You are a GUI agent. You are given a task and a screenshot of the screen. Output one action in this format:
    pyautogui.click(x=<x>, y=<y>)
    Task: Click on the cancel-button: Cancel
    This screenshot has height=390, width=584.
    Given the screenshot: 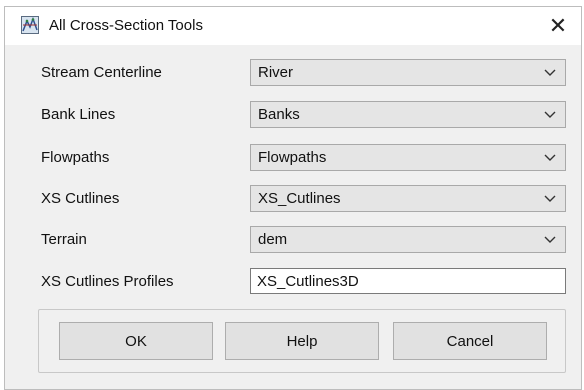 What is the action you would take?
    pyautogui.click(x=470, y=341)
    